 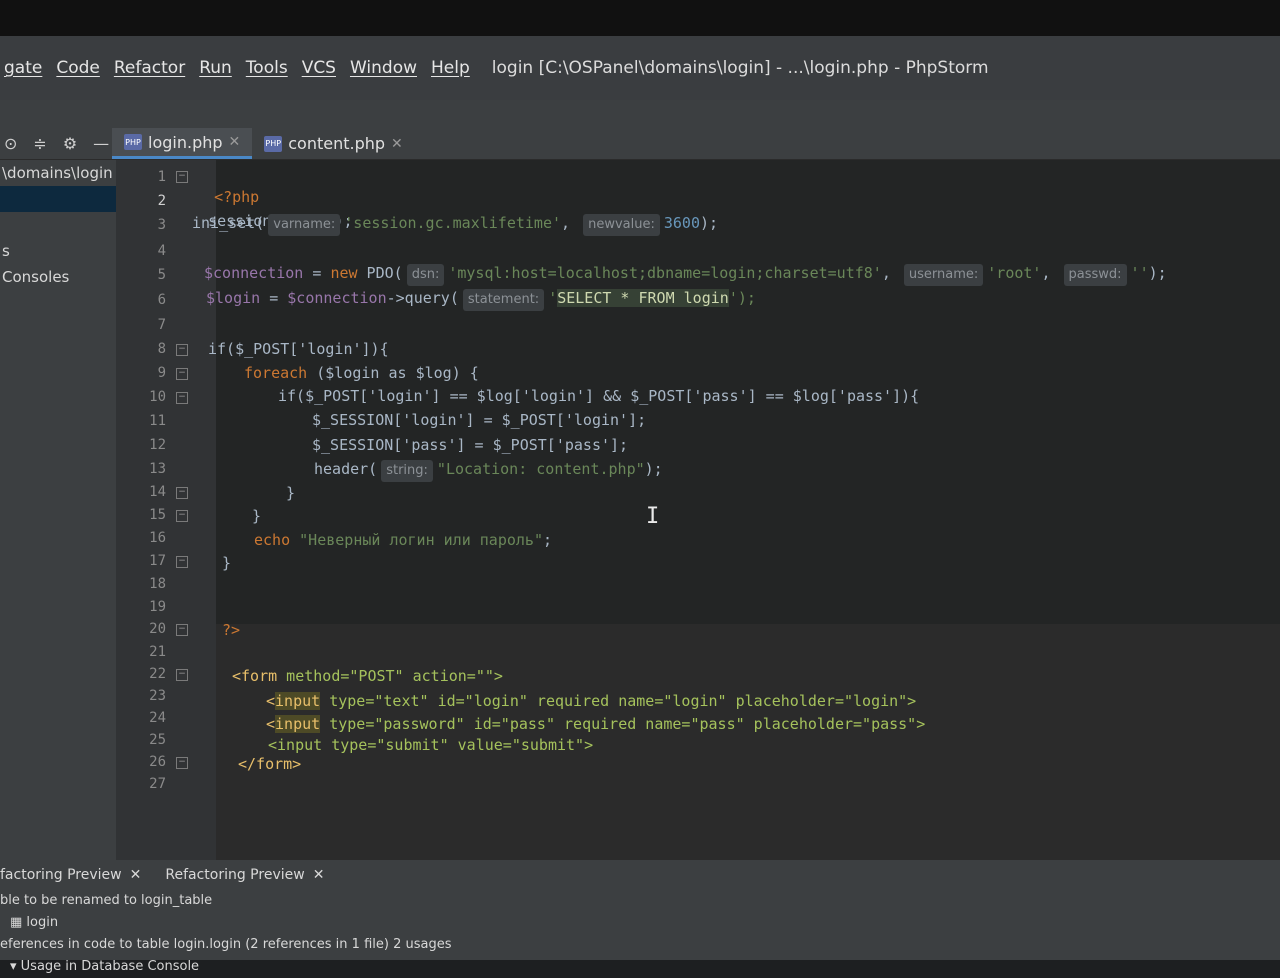 I want to click on tab-refactoring-preview-2: Refactoring Preview ✕, so click(x=244, y=875).